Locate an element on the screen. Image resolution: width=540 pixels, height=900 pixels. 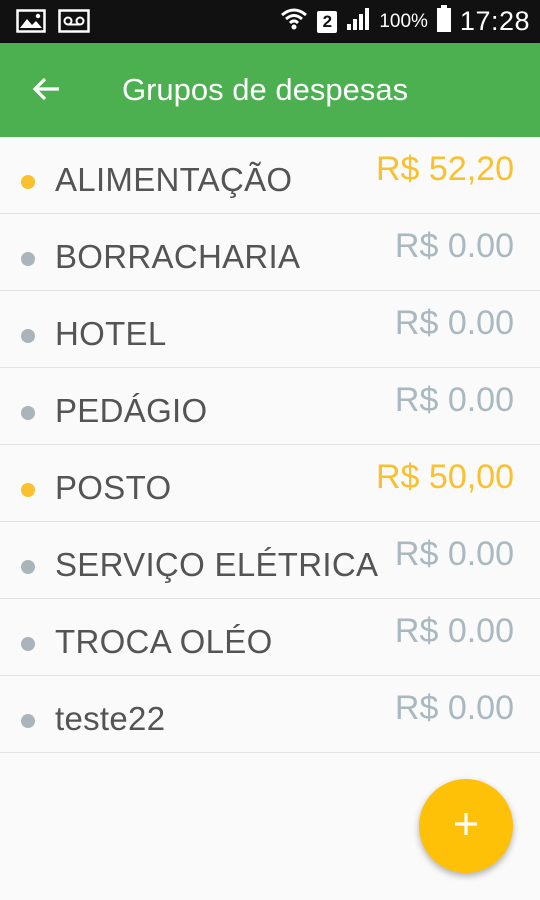
battery-icon is located at coordinates (444, 21).